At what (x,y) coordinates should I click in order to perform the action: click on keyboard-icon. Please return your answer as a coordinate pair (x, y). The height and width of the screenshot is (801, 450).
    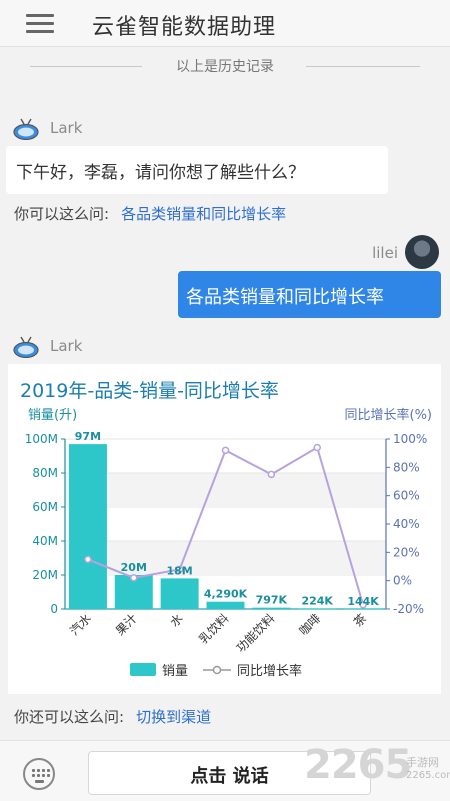
    Looking at the image, I should click on (39, 774).